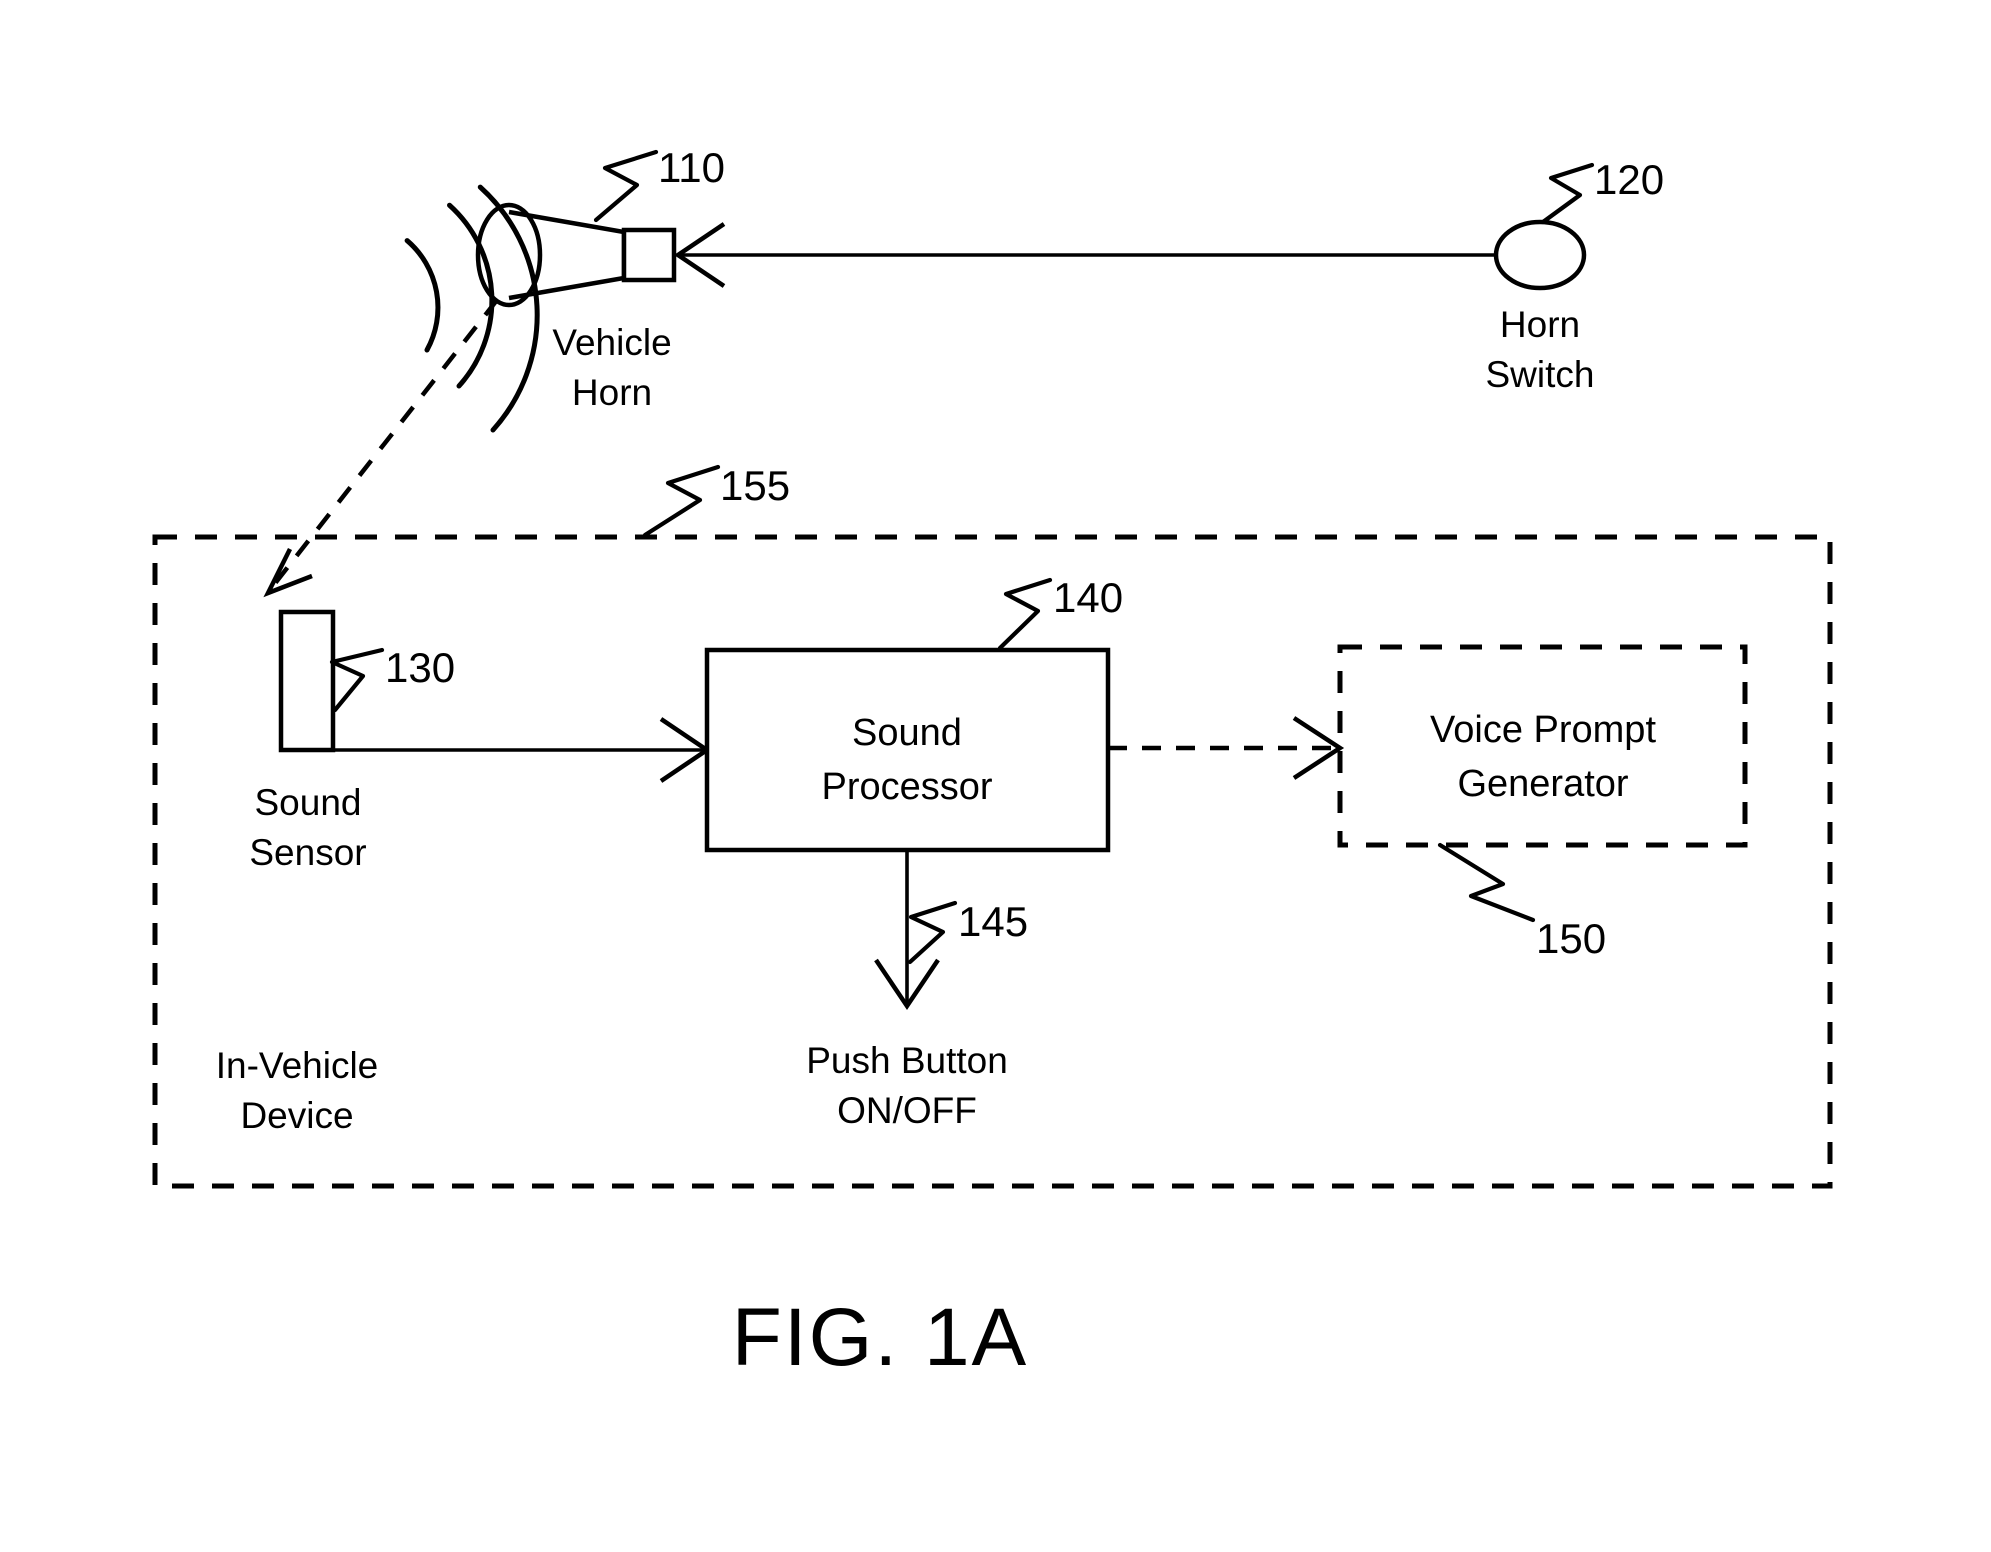  Describe the element at coordinates (612, 392) in the screenshot. I see `vehicle-horn-label-line2: Horn` at that location.